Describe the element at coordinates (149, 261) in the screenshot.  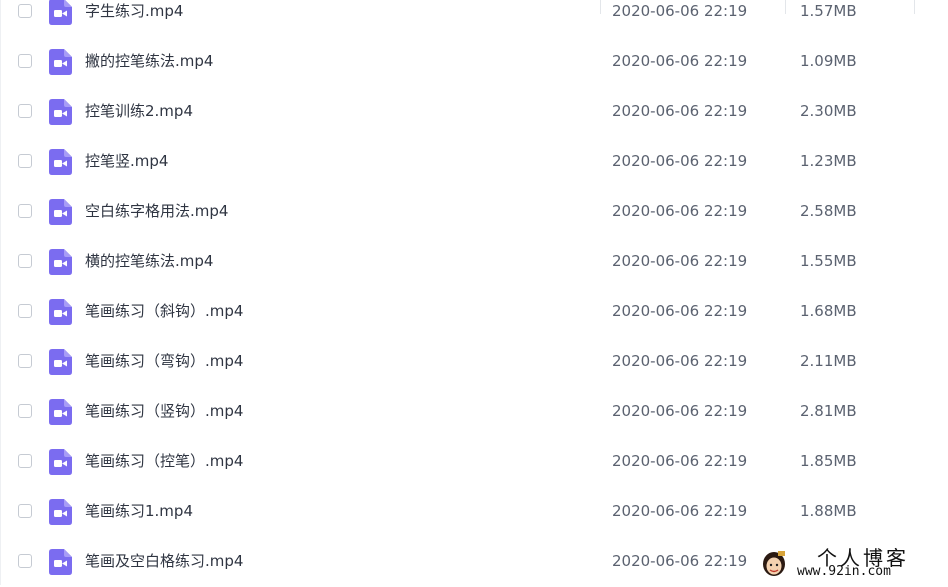
I see `file-name: 横的控笔练法.mp4` at that location.